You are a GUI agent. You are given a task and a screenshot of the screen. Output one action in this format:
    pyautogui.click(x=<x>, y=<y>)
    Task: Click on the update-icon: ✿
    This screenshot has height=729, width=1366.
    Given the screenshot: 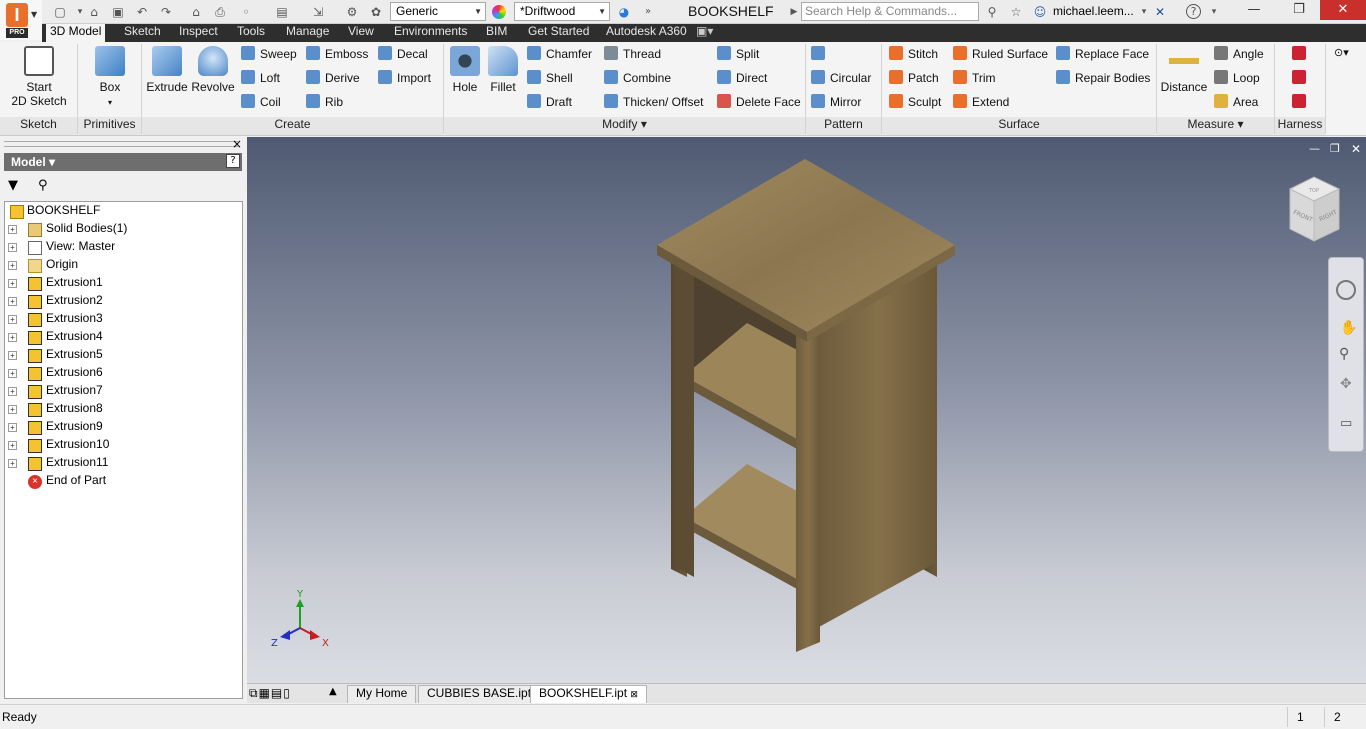 What is the action you would take?
    pyautogui.click(x=376, y=12)
    